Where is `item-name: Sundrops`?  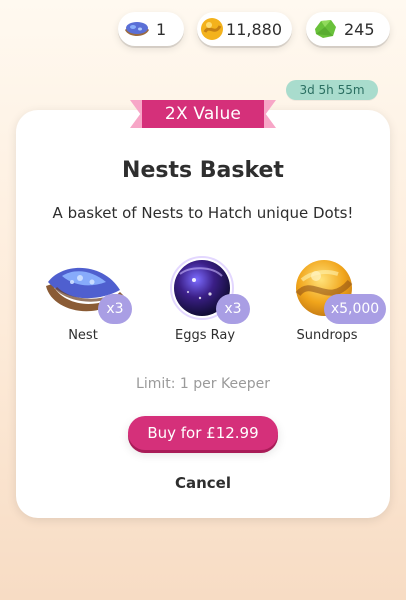
item-name: Sundrops is located at coordinates (327, 335).